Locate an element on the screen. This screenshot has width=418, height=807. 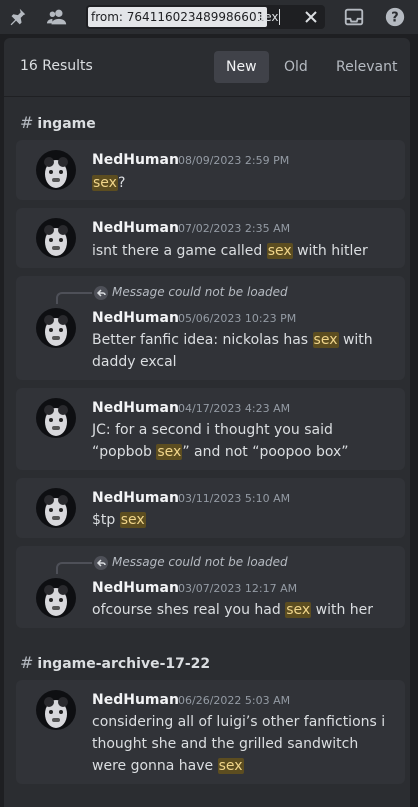
message-content: isnt there a game called sex with hitler is located at coordinates (242, 251).